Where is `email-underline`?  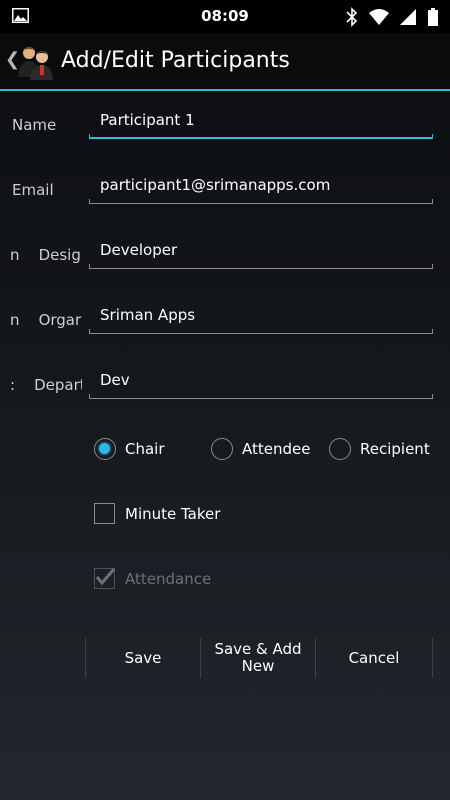 email-underline is located at coordinates (261, 201).